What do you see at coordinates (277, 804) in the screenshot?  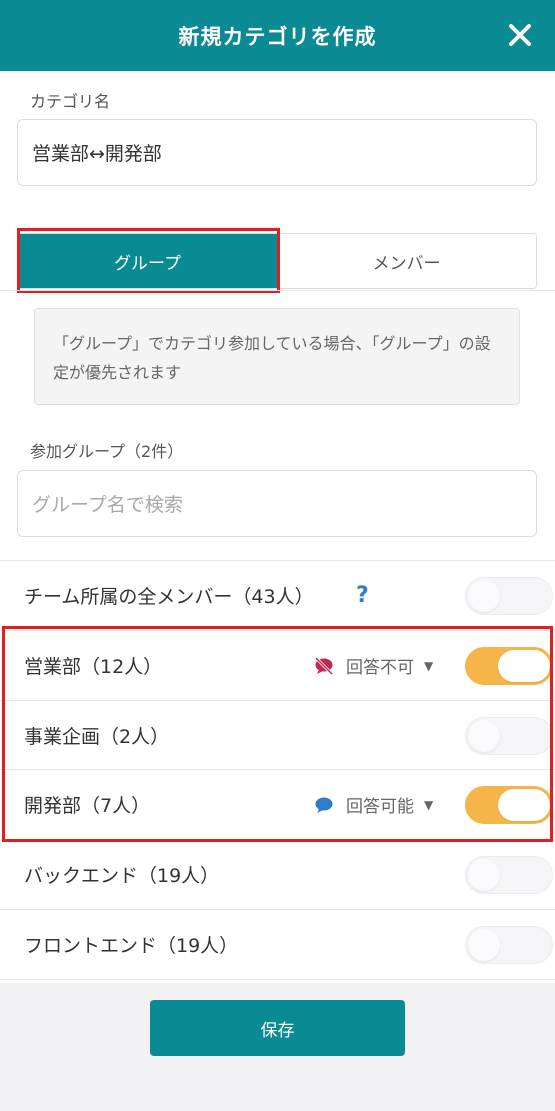 I see `list-item-group: 開発部（7人） 回答可能 ▼` at bounding box center [277, 804].